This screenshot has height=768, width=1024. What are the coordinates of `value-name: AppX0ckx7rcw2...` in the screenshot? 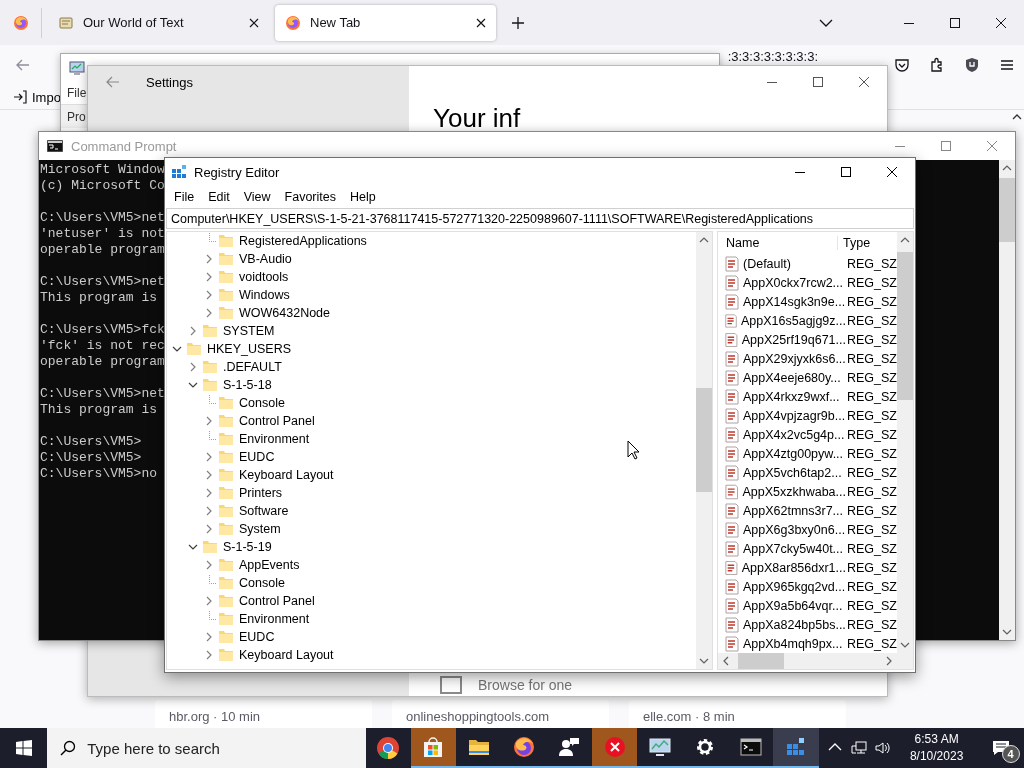 It's located at (793, 282).